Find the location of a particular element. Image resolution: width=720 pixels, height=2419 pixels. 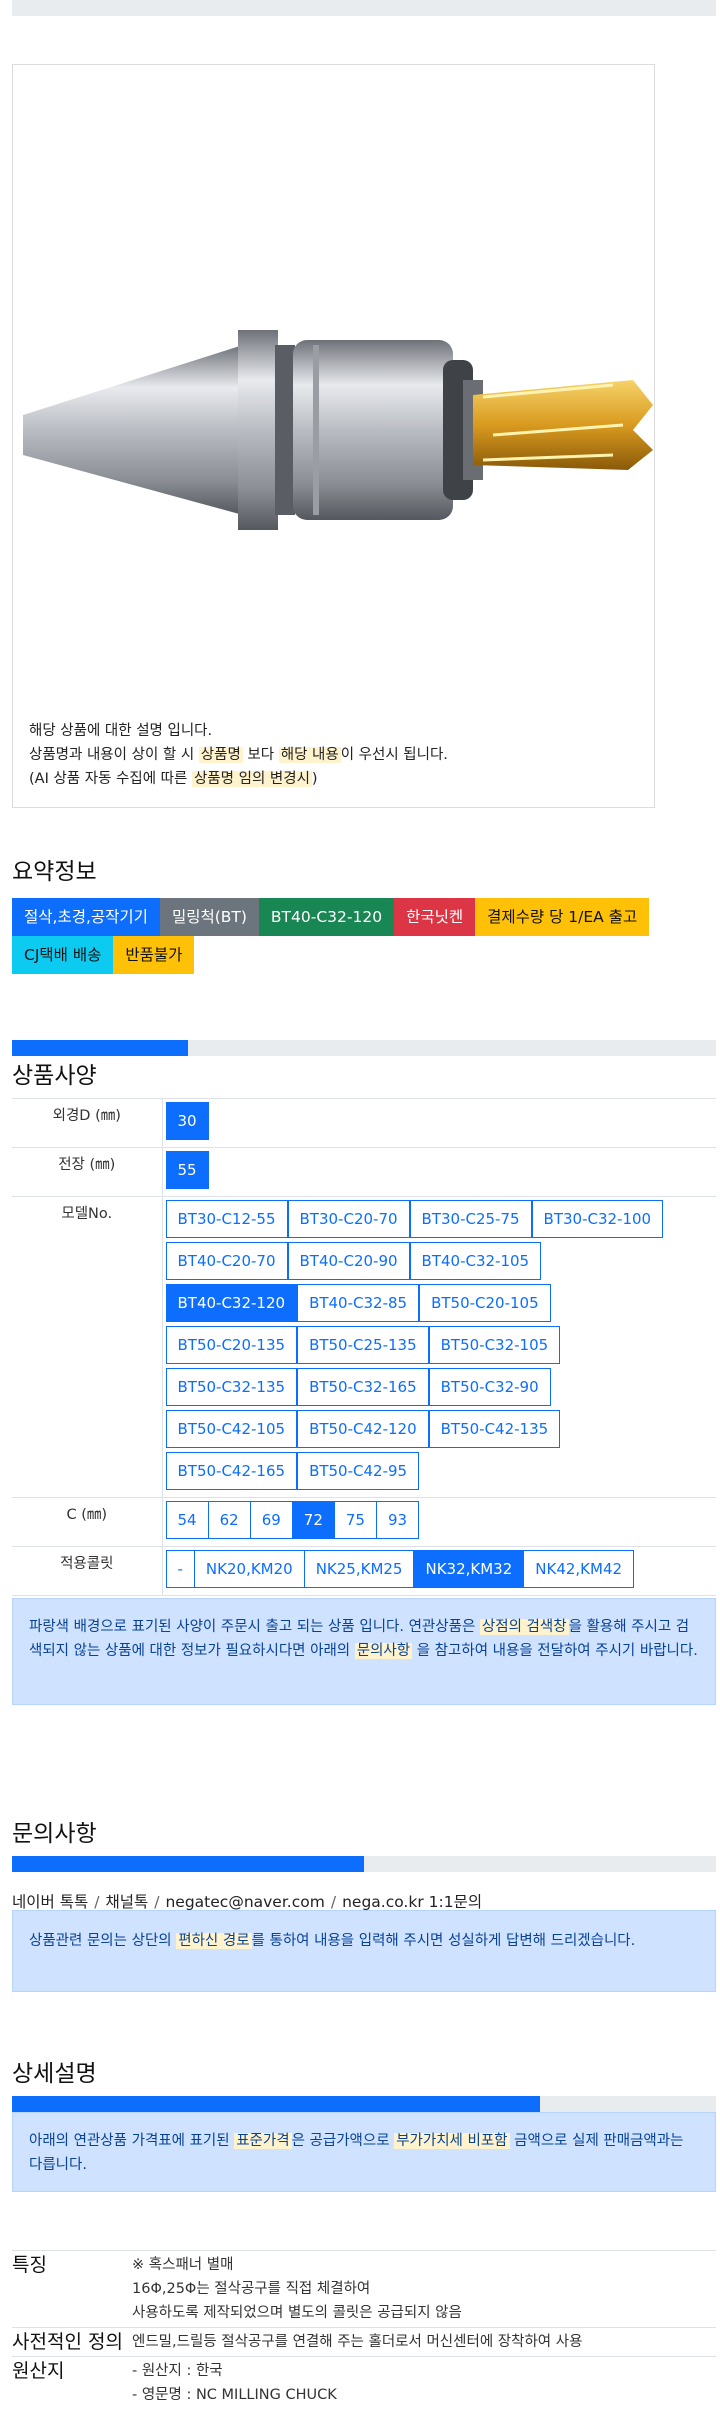

desc-line-3: (AI 상품 자동 수집에 따른 상품명 임의 변경시) is located at coordinates (173, 779).